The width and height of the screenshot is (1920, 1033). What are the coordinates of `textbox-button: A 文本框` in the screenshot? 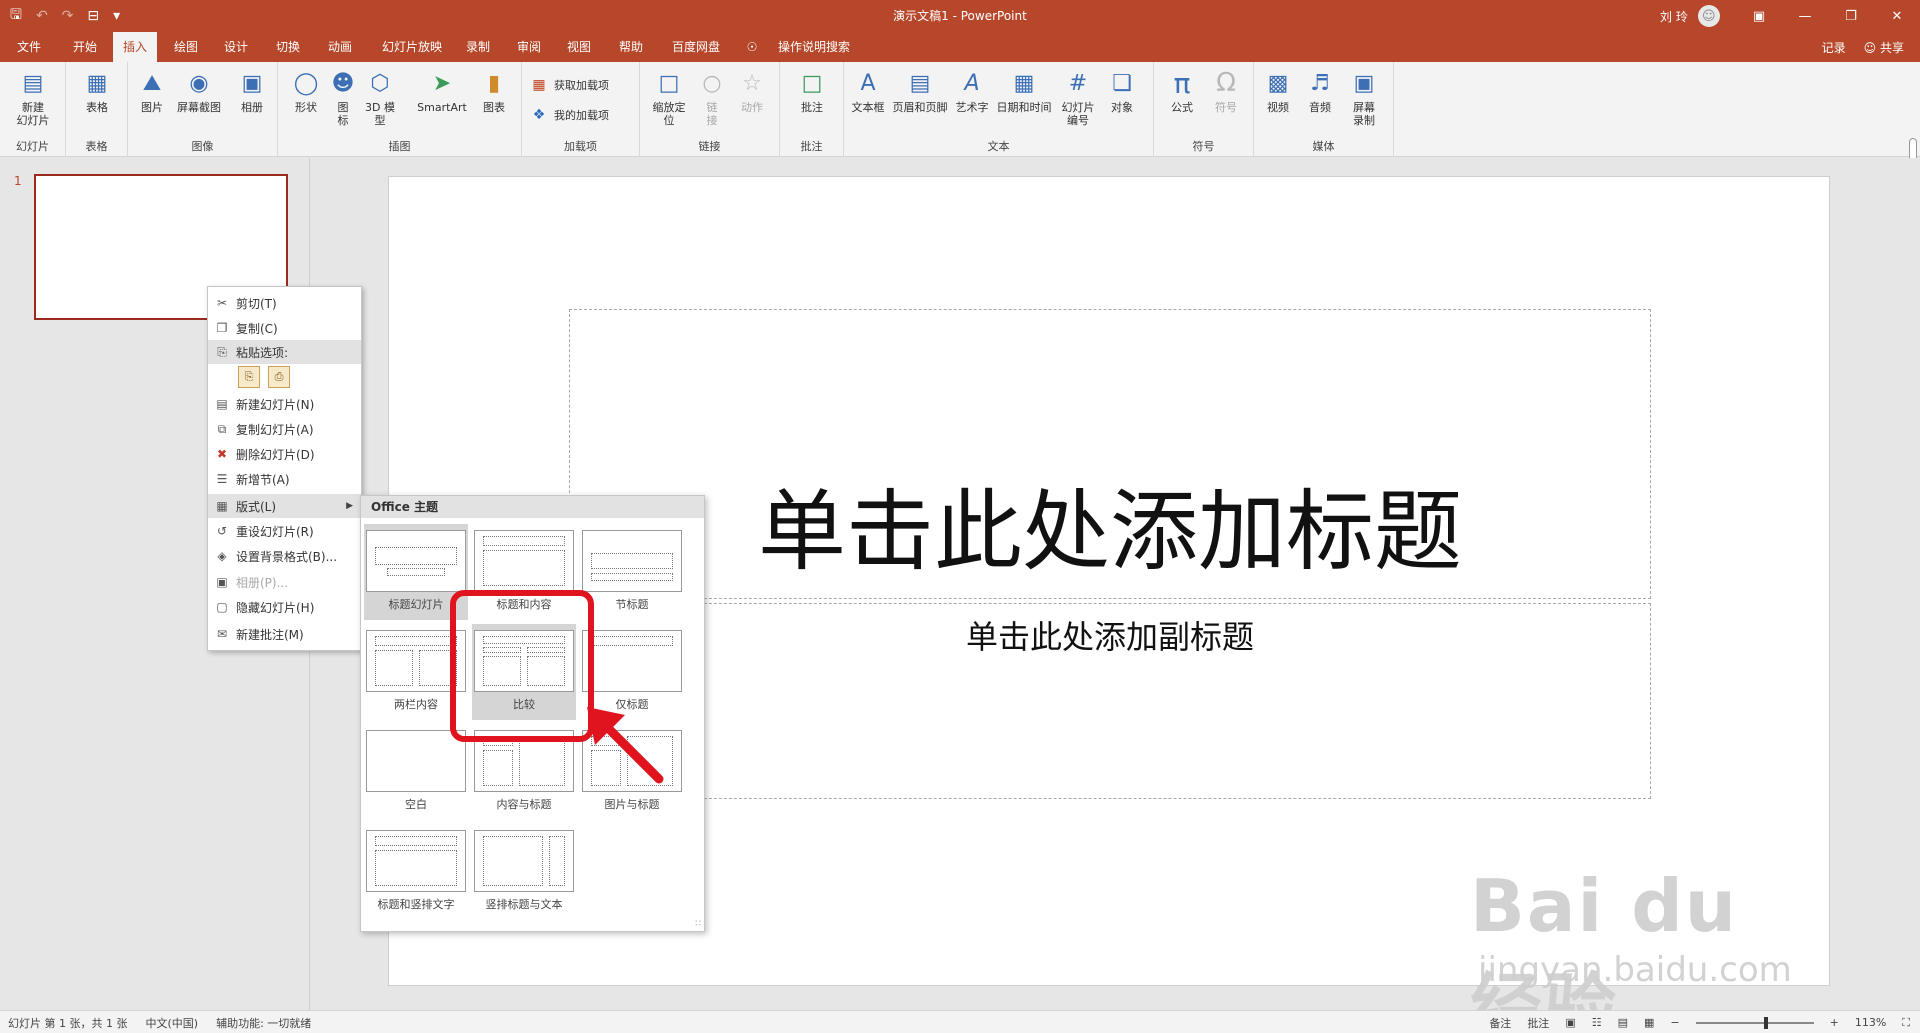 It's located at (868, 91).